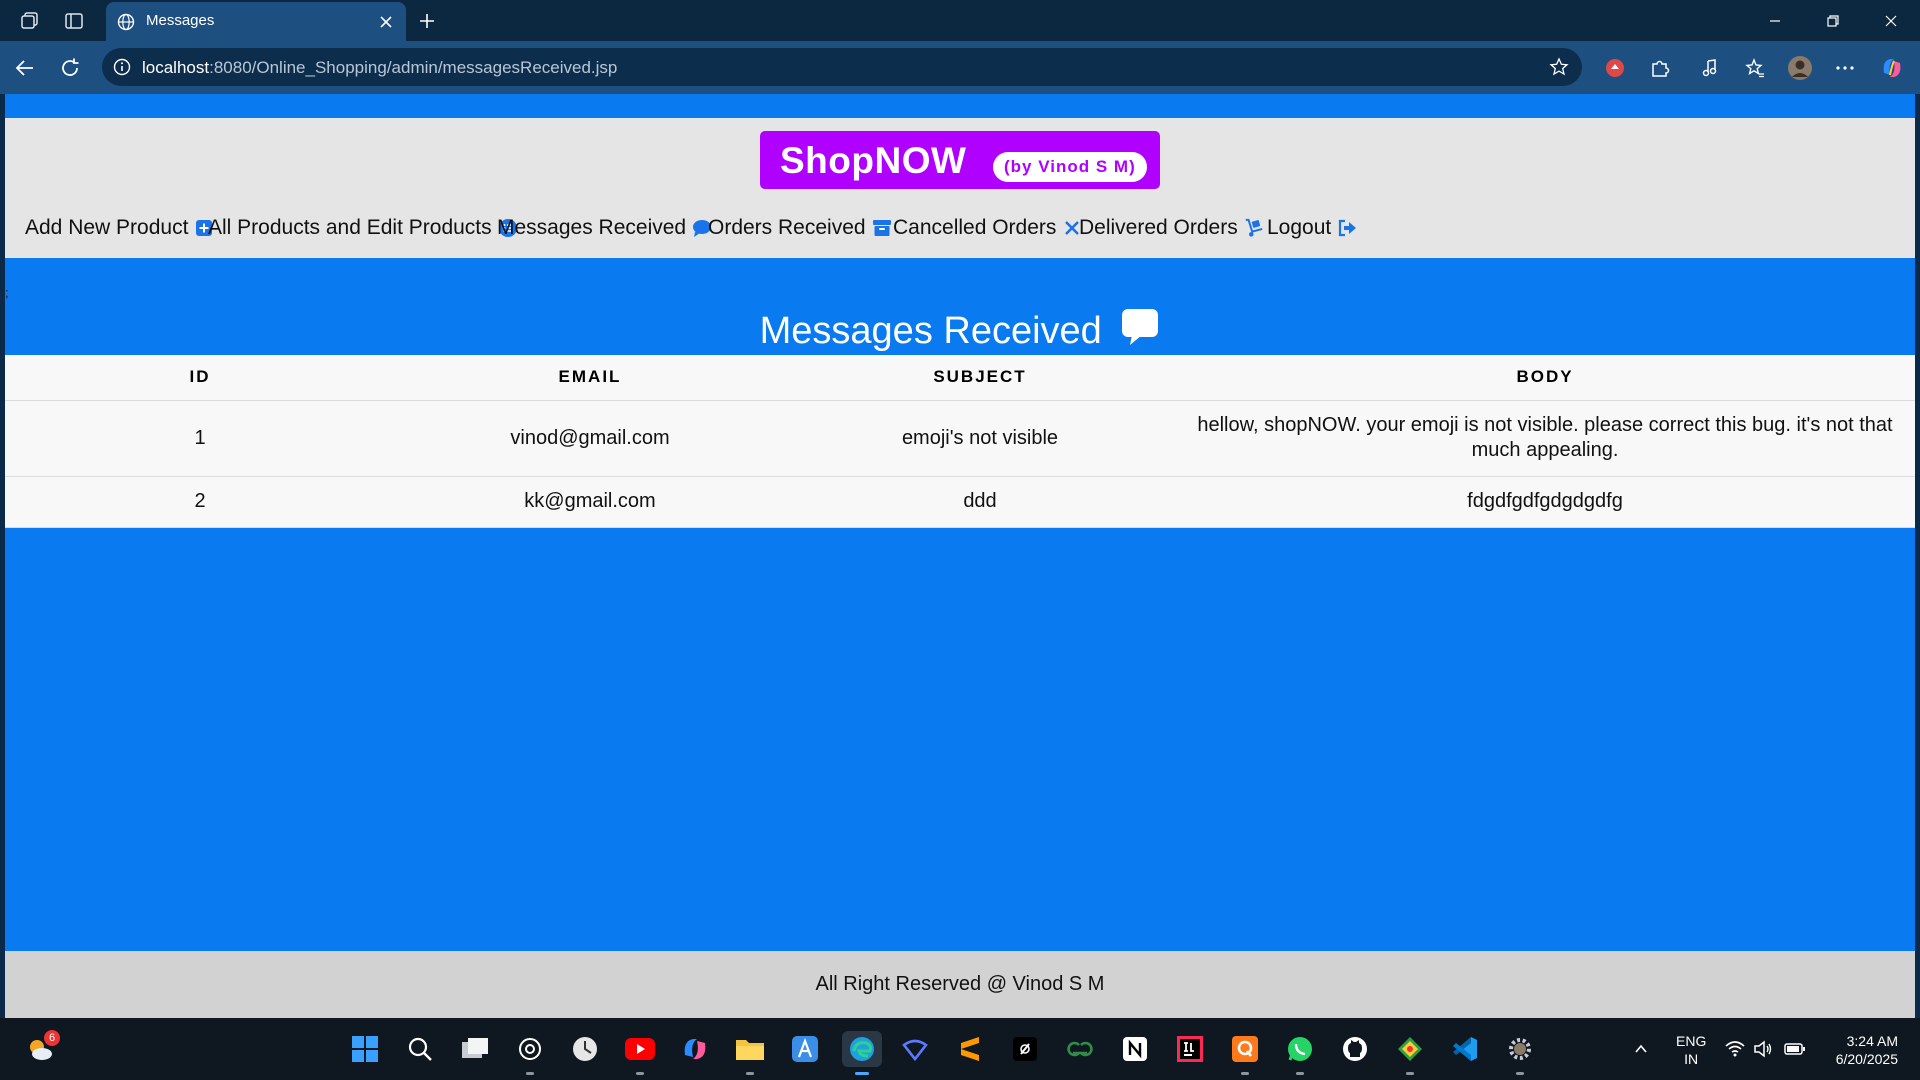 This screenshot has width=1920, height=1080. I want to click on nav-logout: Logout, so click(1312, 228).